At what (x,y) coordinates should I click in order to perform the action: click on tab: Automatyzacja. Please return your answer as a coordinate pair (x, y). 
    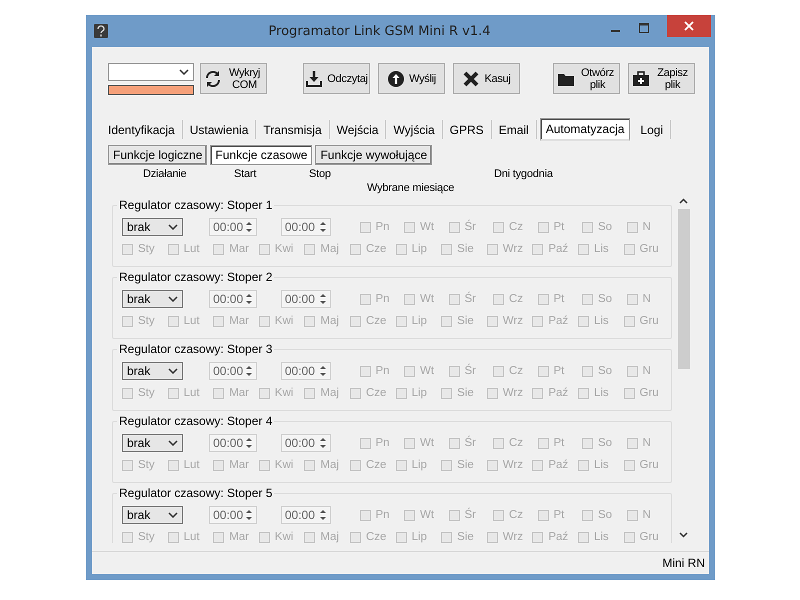
    Looking at the image, I should click on (585, 129).